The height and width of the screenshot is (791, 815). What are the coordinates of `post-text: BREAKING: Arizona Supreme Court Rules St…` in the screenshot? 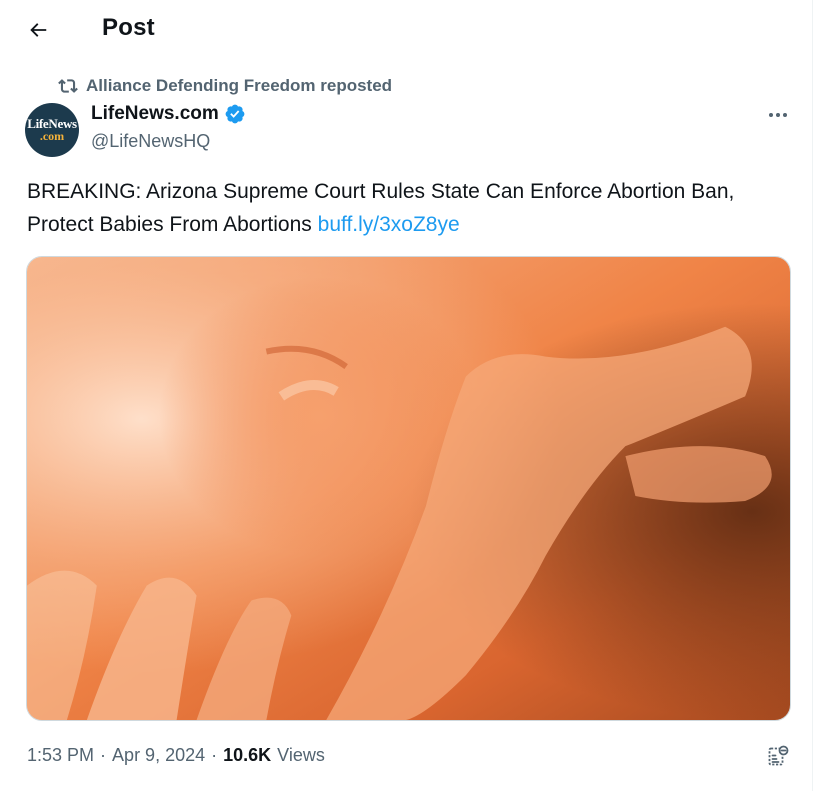 It's located at (407, 208).